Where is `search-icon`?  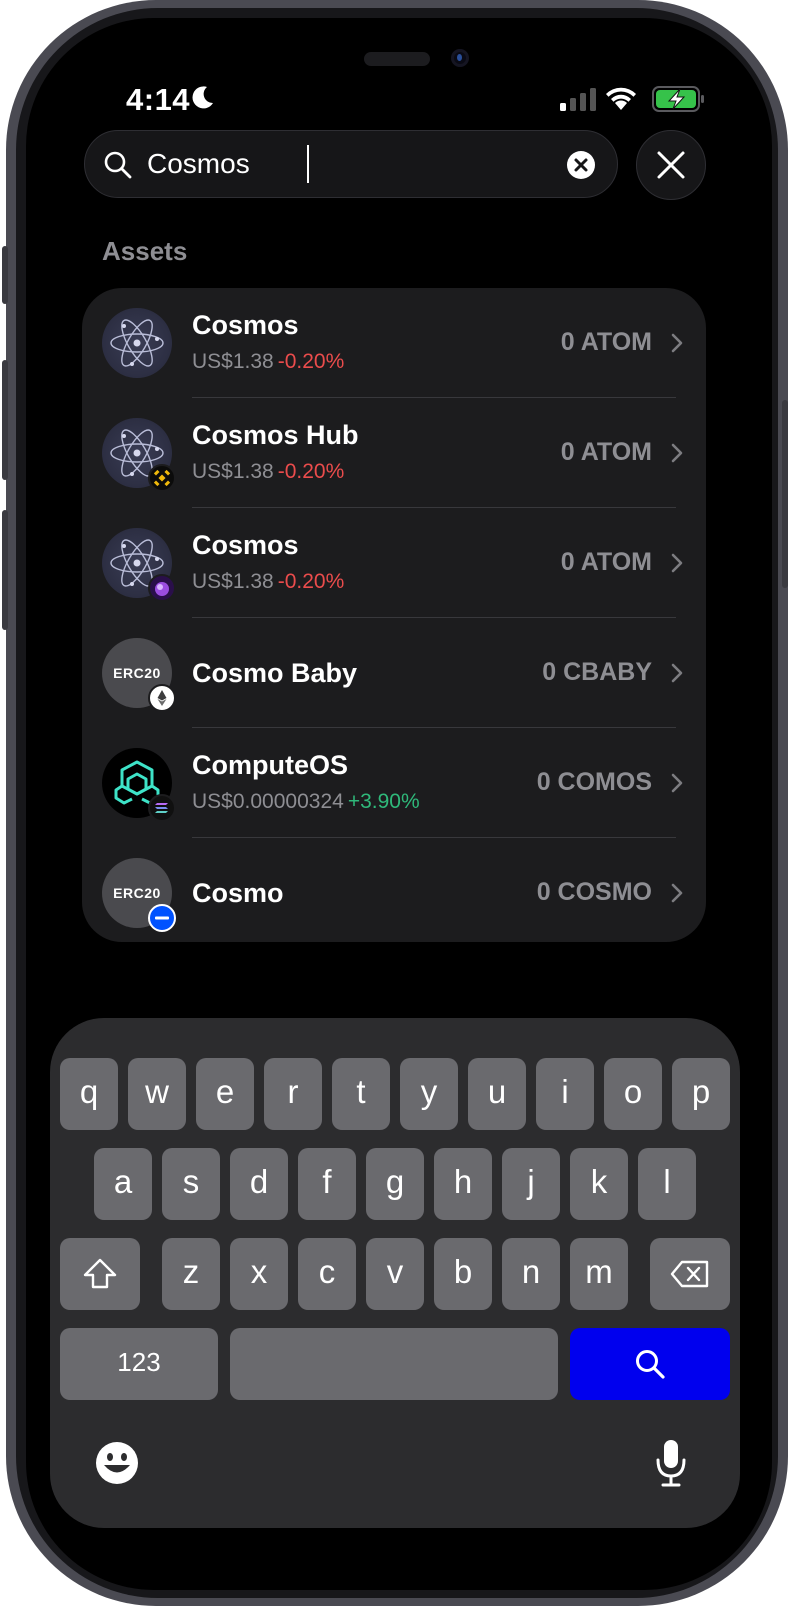 search-icon is located at coordinates (118, 165).